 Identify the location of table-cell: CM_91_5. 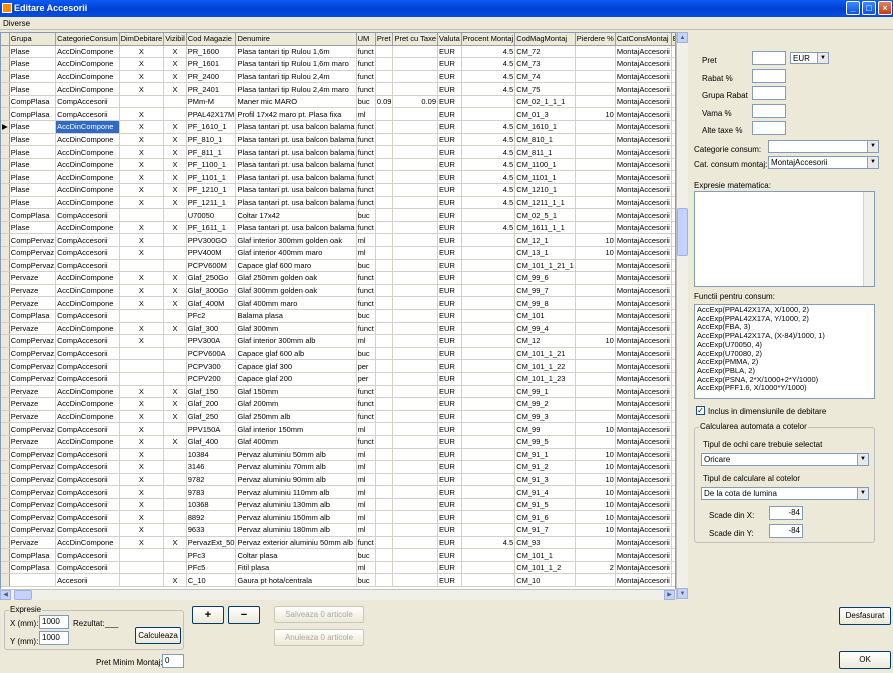
(545, 505).